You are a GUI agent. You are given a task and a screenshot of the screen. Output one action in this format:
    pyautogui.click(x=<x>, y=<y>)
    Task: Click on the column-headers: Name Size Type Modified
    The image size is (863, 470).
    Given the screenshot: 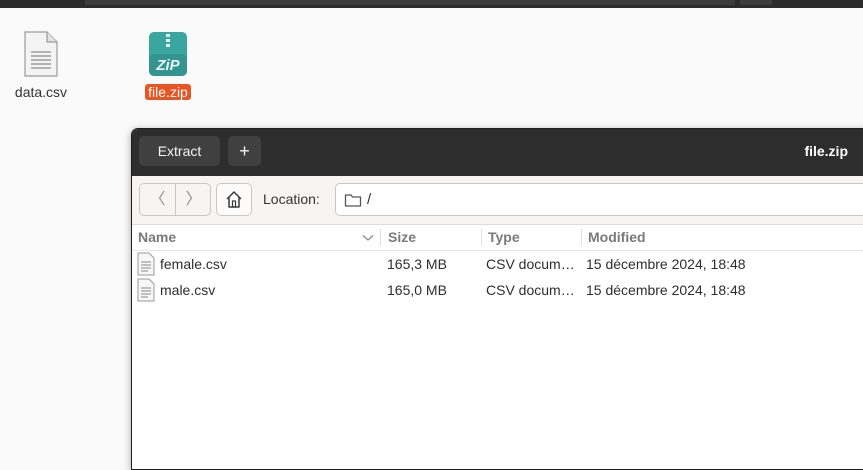 What is the action you would take?
    pyautogui.click(x=497, y=238)
    